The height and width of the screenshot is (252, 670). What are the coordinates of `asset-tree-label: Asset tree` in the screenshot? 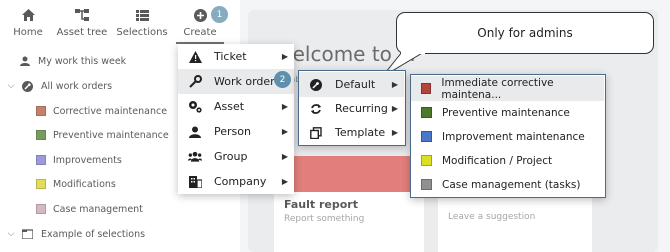 It's located at (82, 32).